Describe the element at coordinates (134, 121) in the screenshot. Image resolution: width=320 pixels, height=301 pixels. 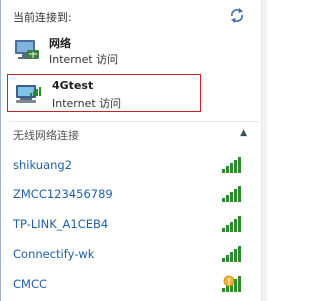
I see `section-divider` at that location.